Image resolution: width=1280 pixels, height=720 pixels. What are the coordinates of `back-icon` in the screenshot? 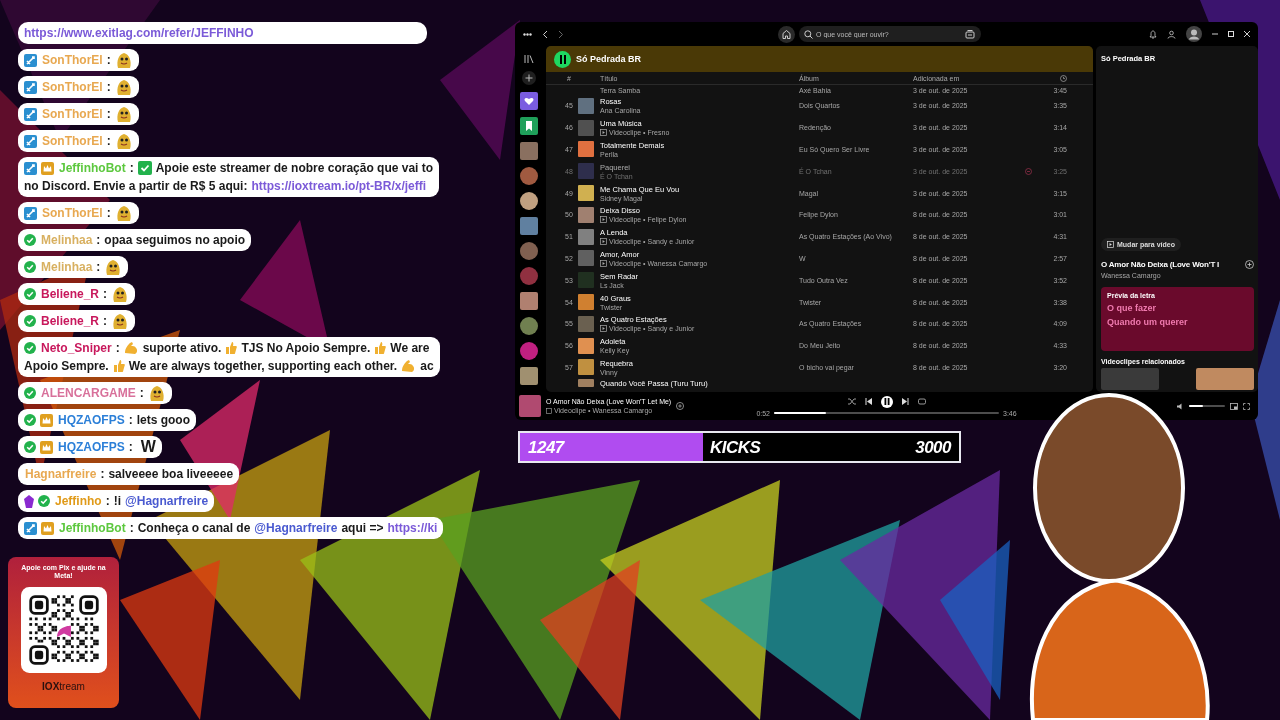 It's located at (545, 34).